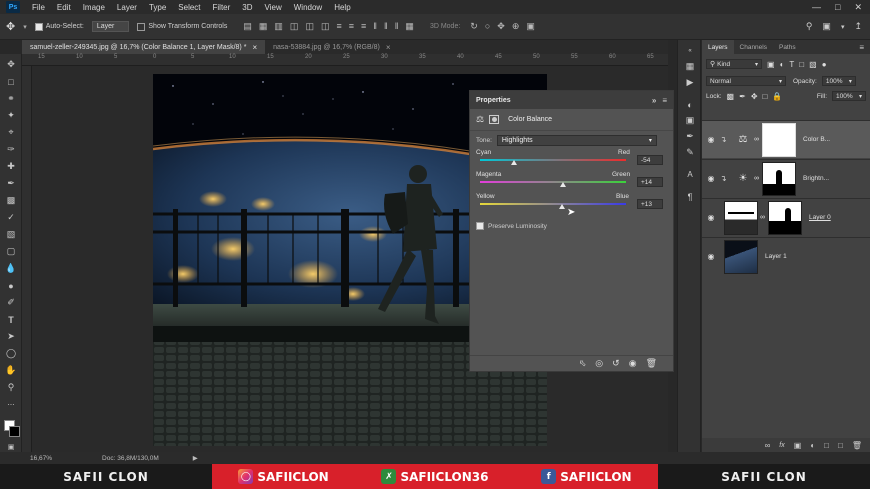 The image size is (870, 489). I want to click on blur-tool-icon: 💧, so click(11, 268).